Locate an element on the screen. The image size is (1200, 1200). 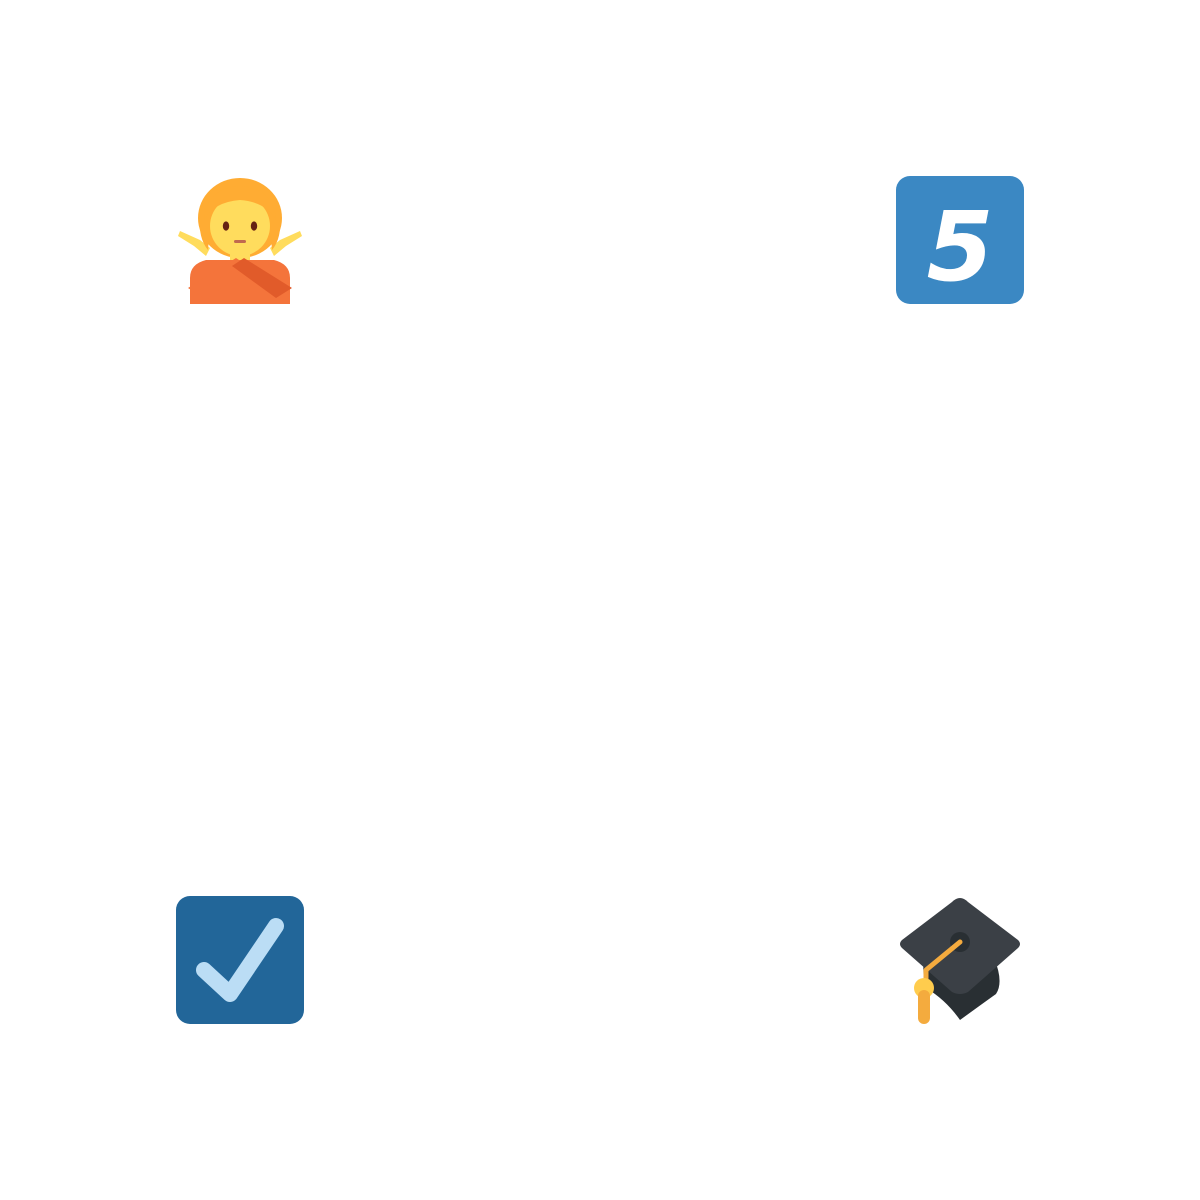
keycap-digit-label: 5 is located at coordinates (960, 247).